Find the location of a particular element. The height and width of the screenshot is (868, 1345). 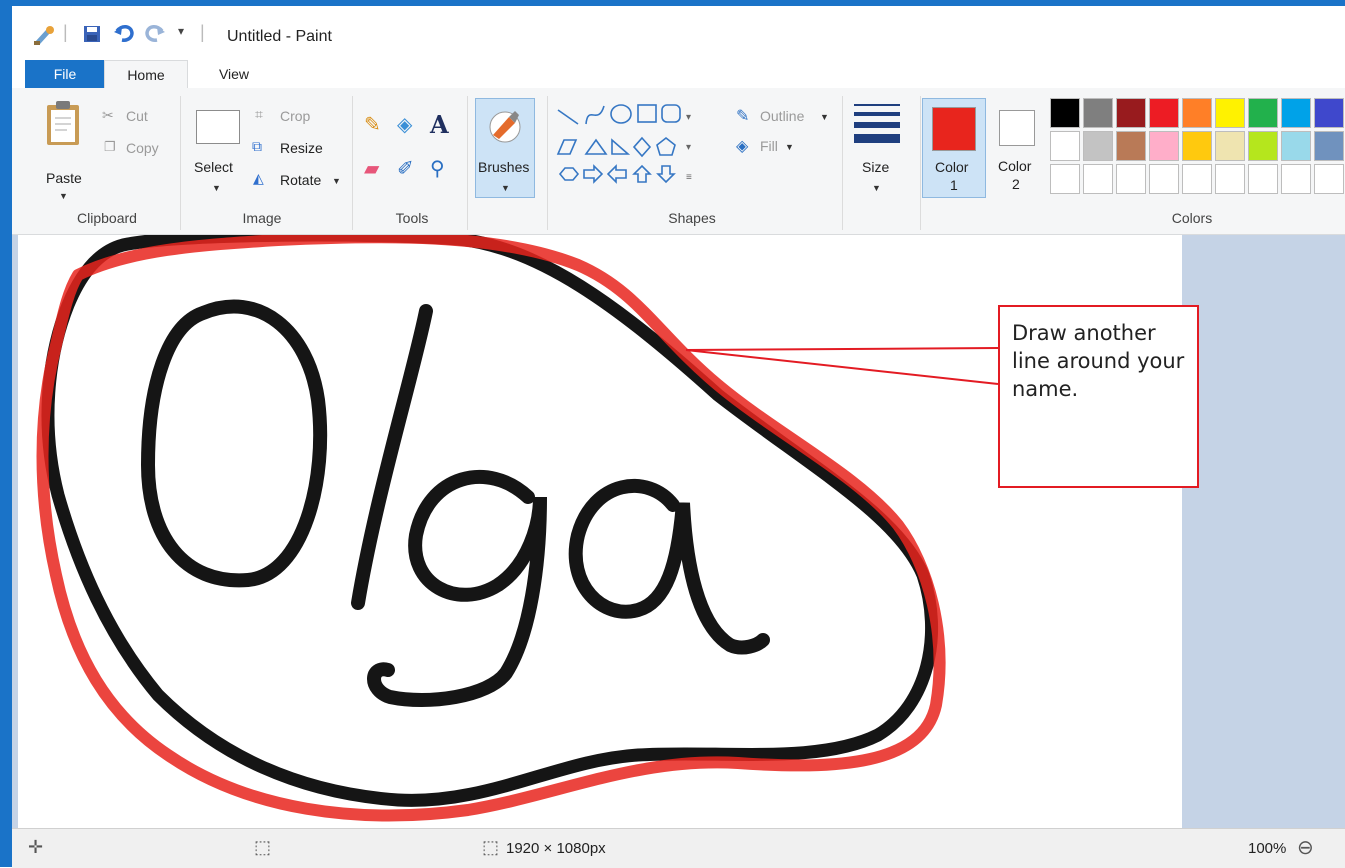

shapes-gallery: ▾ ▾ ≡ is located at coordinates (642, 146).